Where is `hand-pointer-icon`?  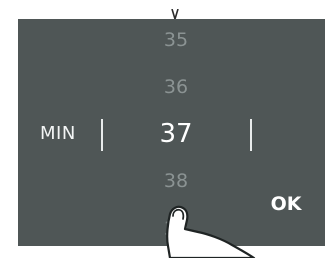 hand-pointer-icon is located at coordinates (211, 231).